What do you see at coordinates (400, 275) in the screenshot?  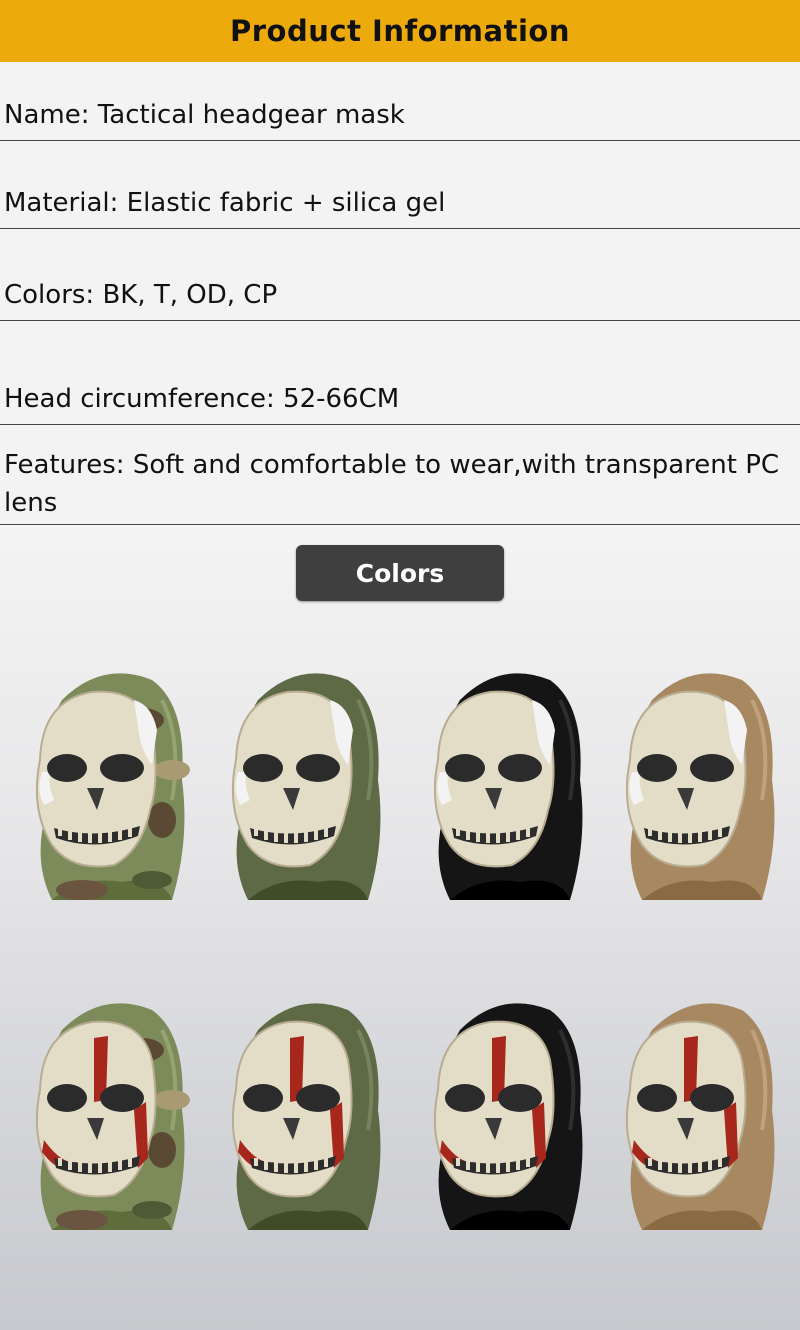 I see `info-row-colors: Colors: BK, T, OD, CP` at bounding box center [400, 275].